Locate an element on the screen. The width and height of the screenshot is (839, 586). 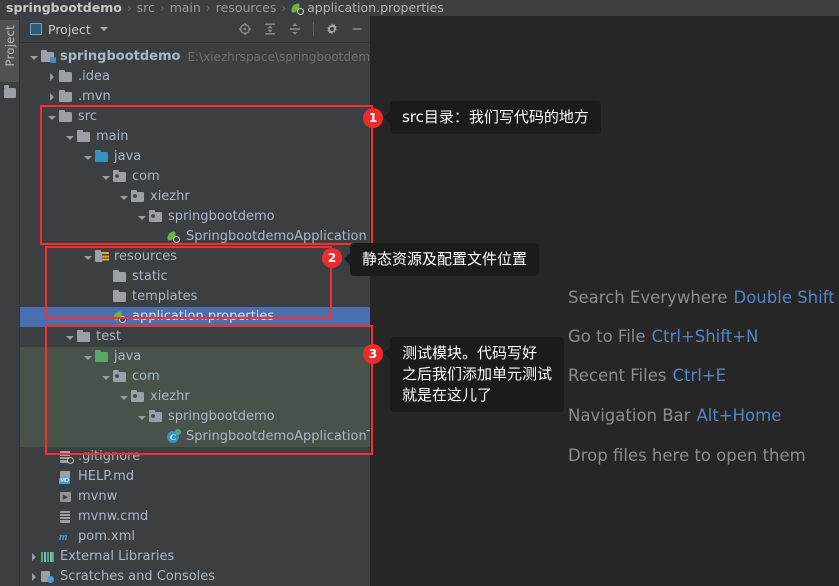
annotation-callout: 测试模块。代码写好 之后我们添加单元测试 就是在这儿了 is located at coordinates (474, 374).